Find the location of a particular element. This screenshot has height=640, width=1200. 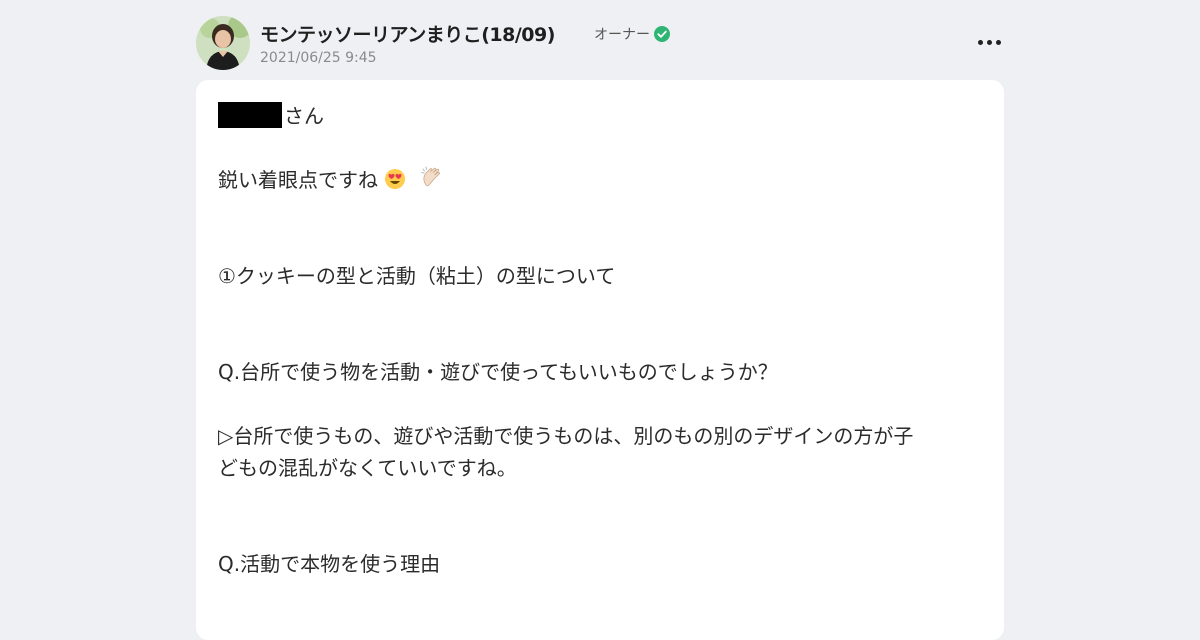

owner-label: オーナー is located at coordinates (622, 35).